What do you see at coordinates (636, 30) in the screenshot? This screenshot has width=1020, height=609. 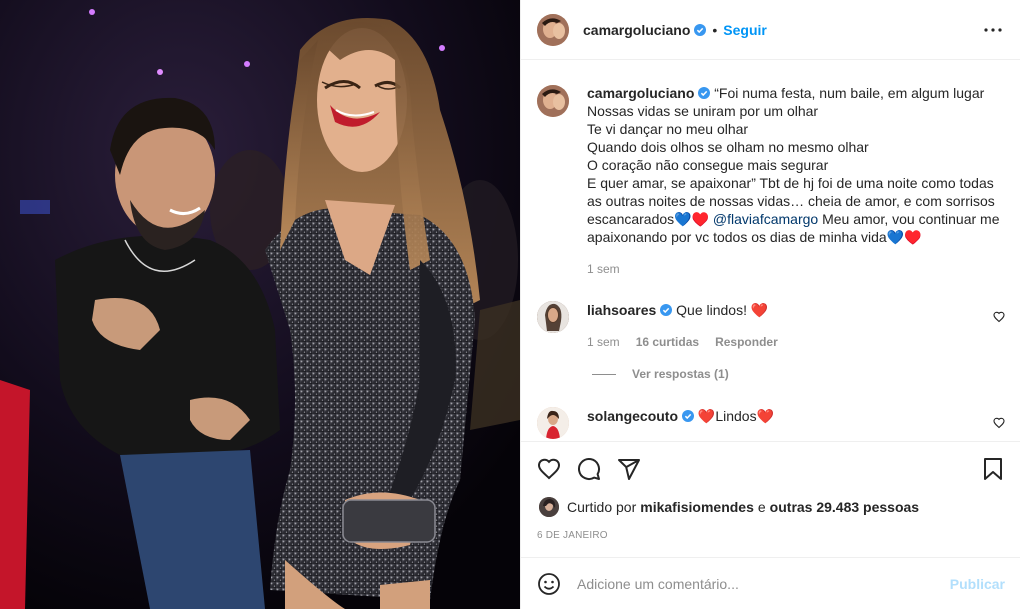 I see `author-username: camargoluciano` at bounding box center [636, 30].